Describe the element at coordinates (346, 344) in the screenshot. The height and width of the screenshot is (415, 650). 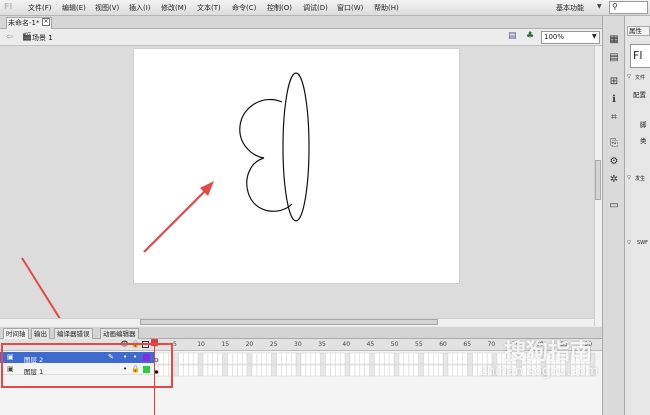
I see `frame-number: 40` at that location.